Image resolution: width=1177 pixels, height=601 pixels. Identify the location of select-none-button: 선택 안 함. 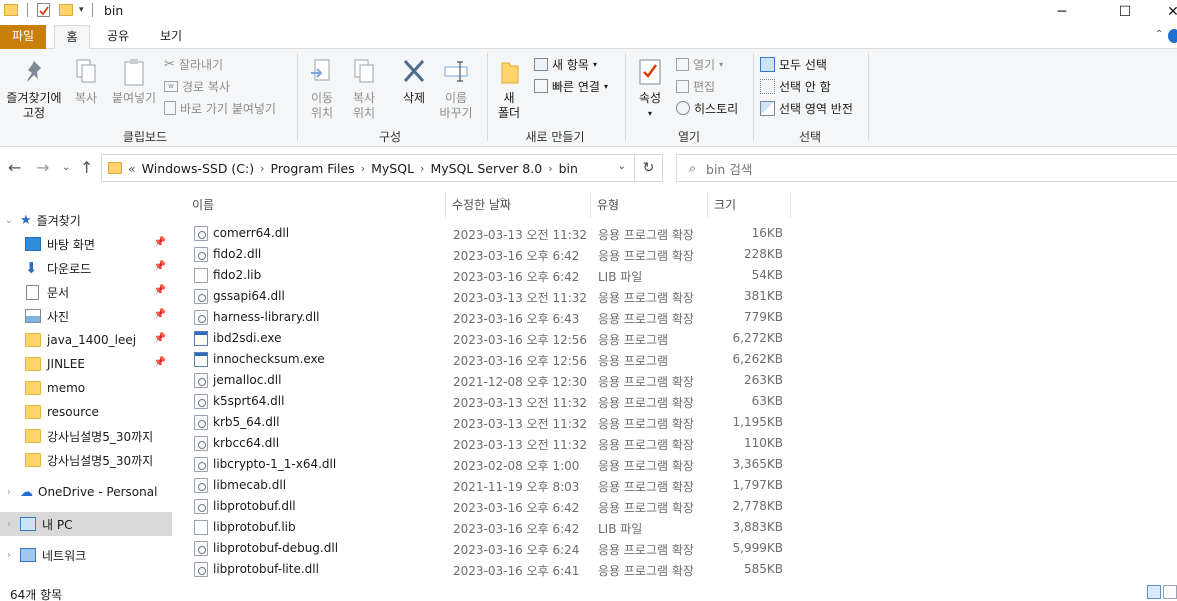
(795, 86).